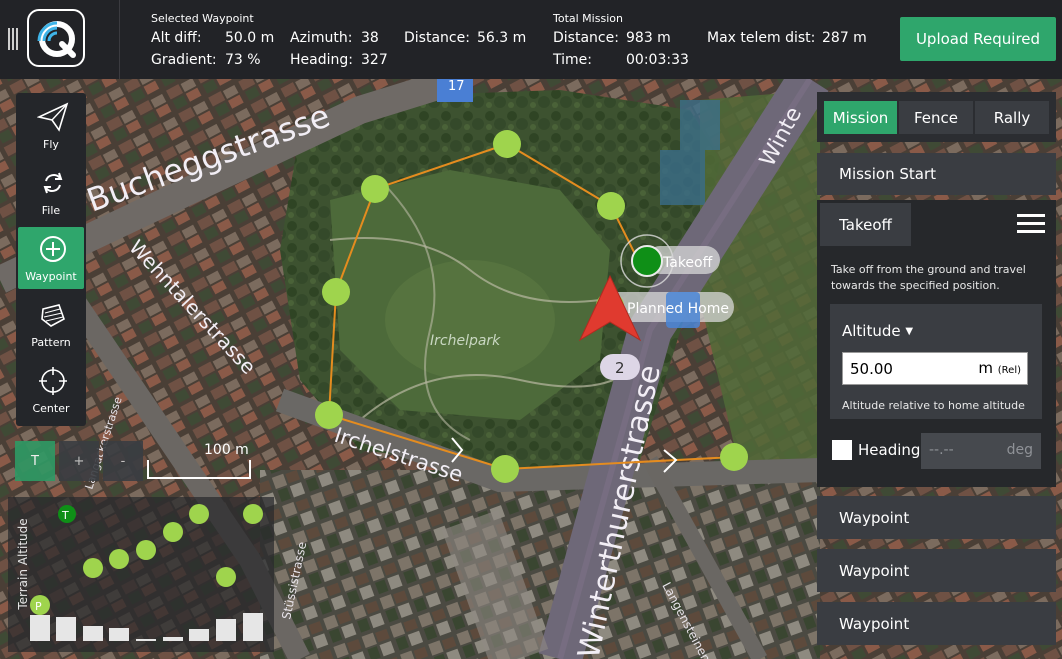 This screenshot has width=1062, height=659. I want to click on gradient-value: 73 %, so click(243, 60).